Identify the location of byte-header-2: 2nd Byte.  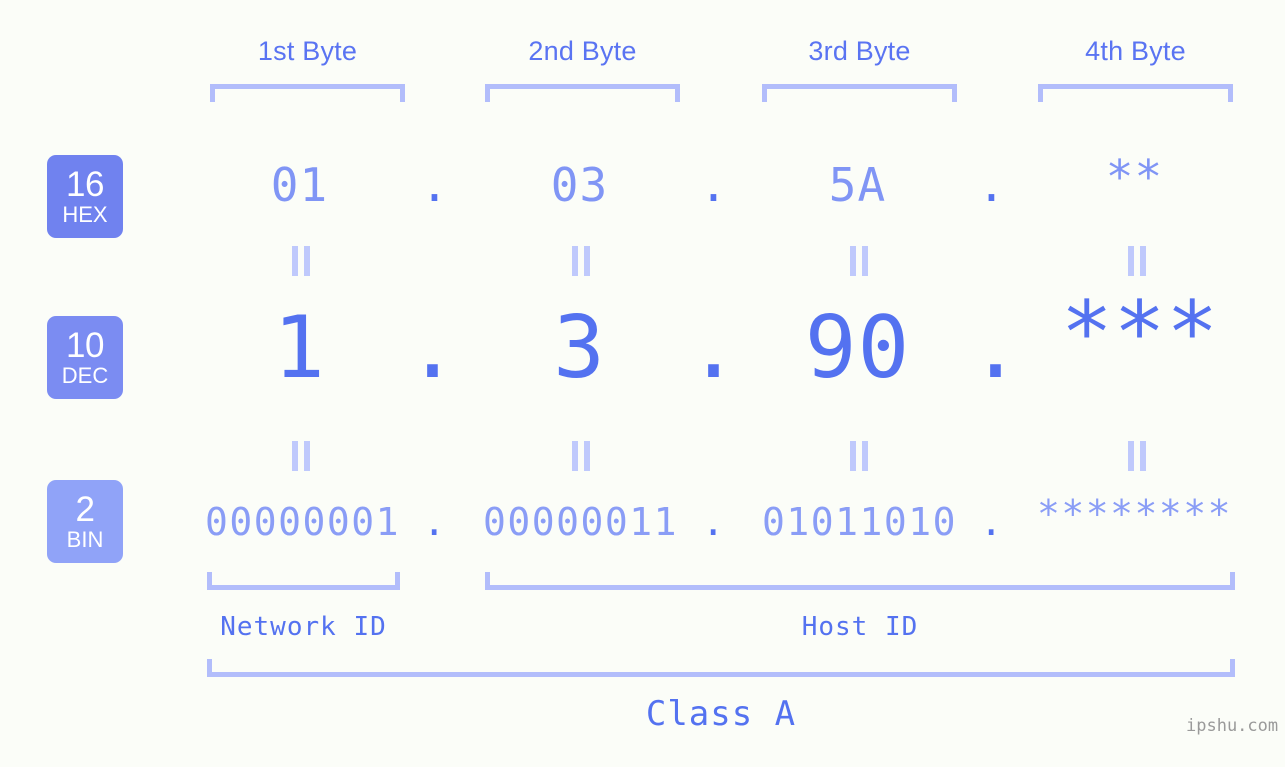
(582, 51).